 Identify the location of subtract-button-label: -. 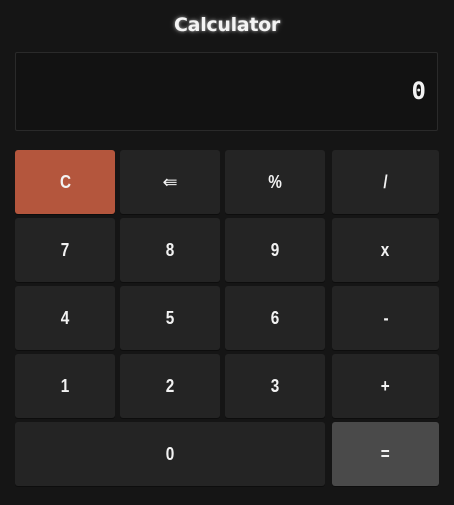
(385, 317).